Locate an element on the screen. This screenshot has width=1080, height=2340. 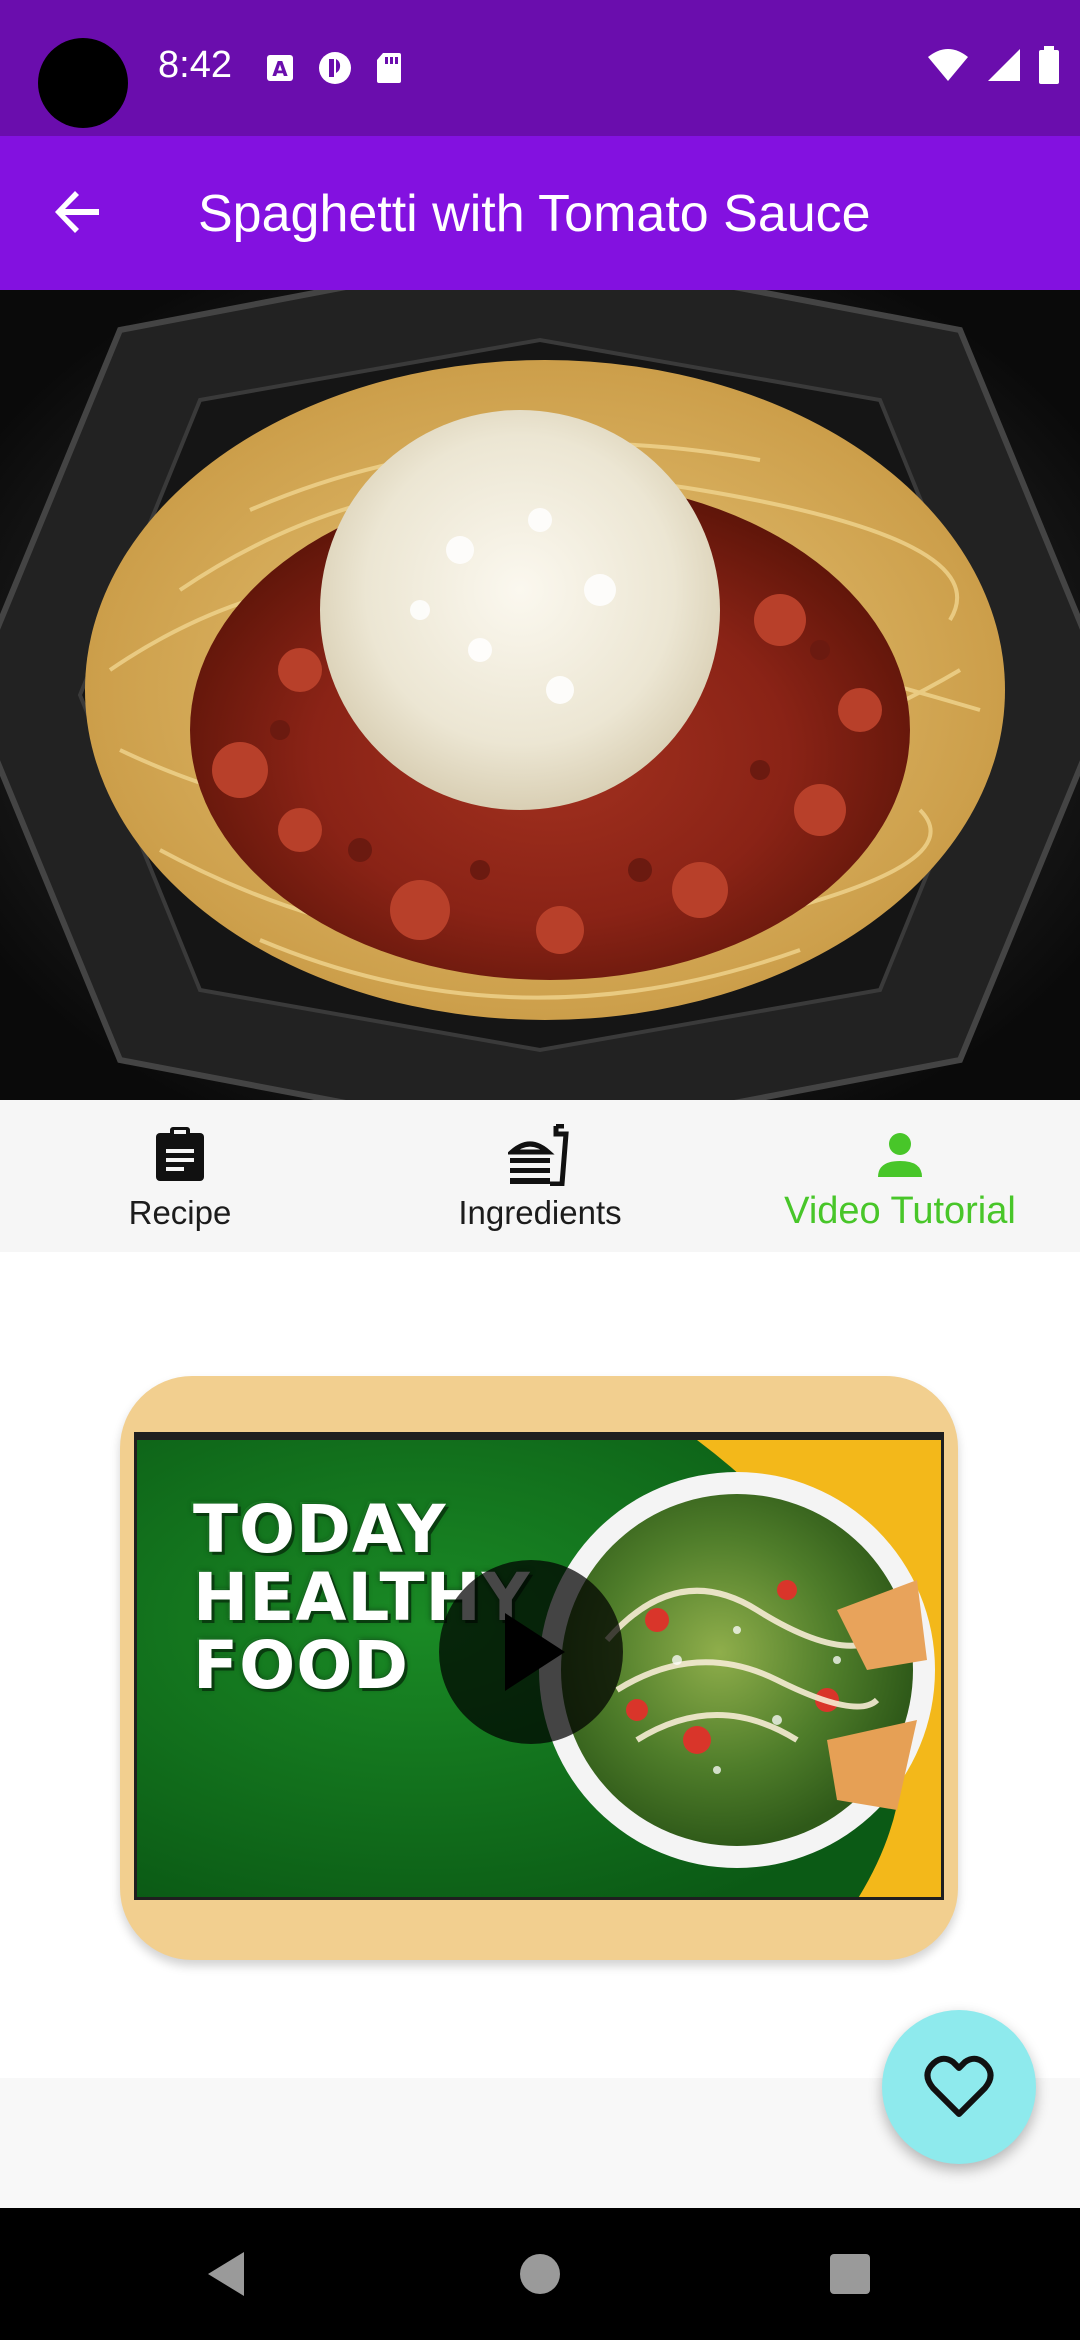
system-nav-bar is located at coordinates (540, 2274).